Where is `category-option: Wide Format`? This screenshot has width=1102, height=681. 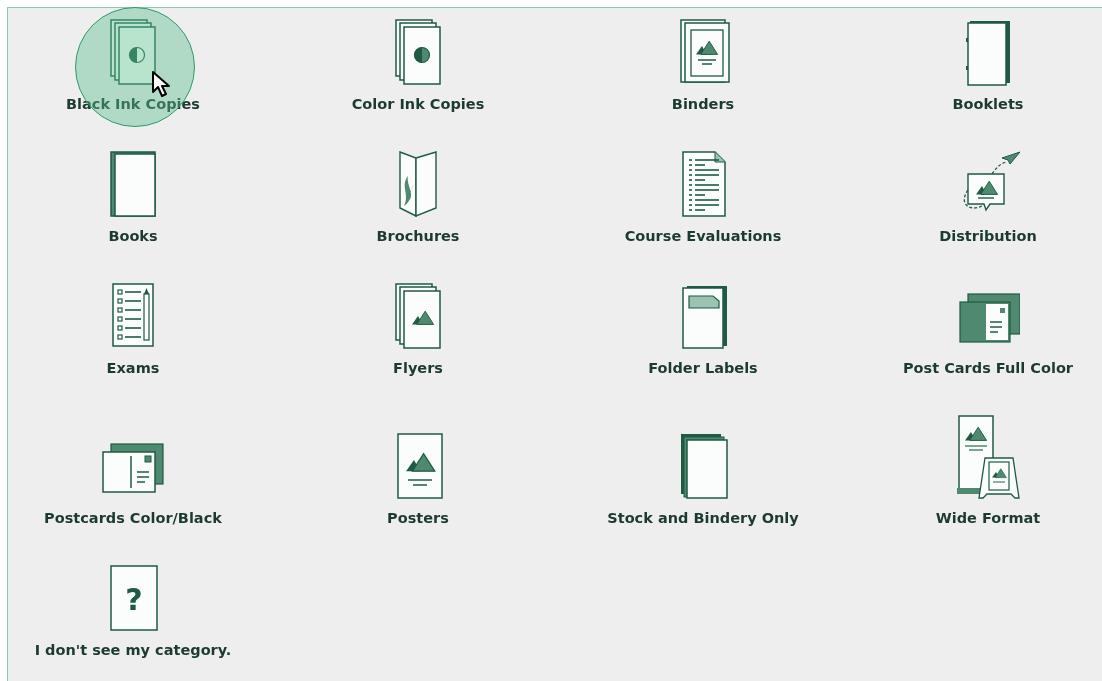 category-option: Wide Format is located at coordinates (988, 470).